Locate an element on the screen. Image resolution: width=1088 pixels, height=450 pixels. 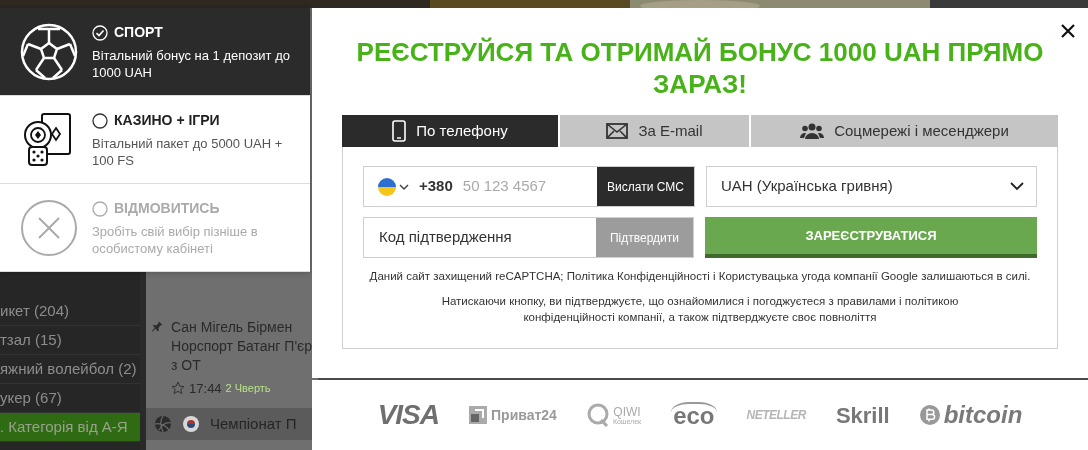
legal-link: правилами is located at coordinates (866, 301).